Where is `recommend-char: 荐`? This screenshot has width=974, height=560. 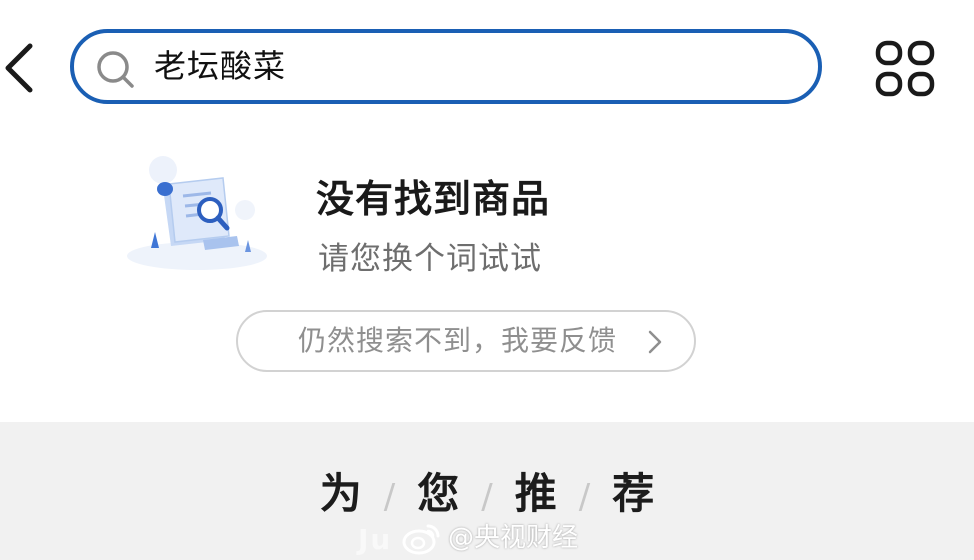
recommend-char: 荐 is located at coordinates (633, 493).